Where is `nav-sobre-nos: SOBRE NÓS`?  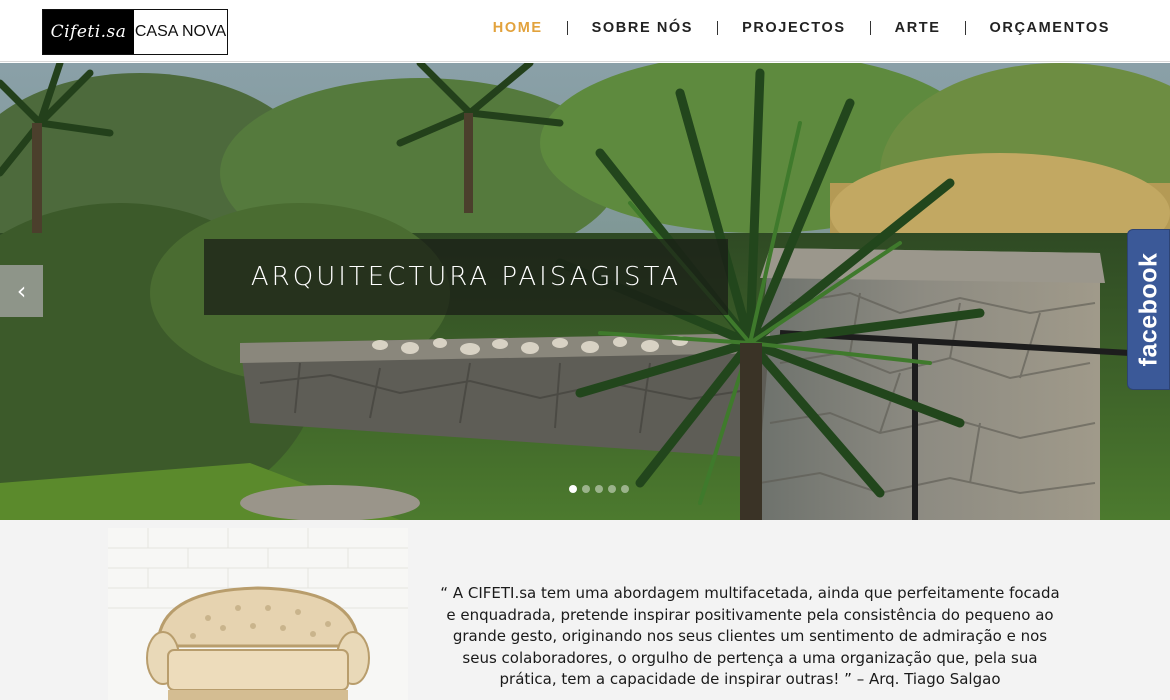
nav-sobre-nos: SOBRE NÓS is located at coordinates (642, 28).